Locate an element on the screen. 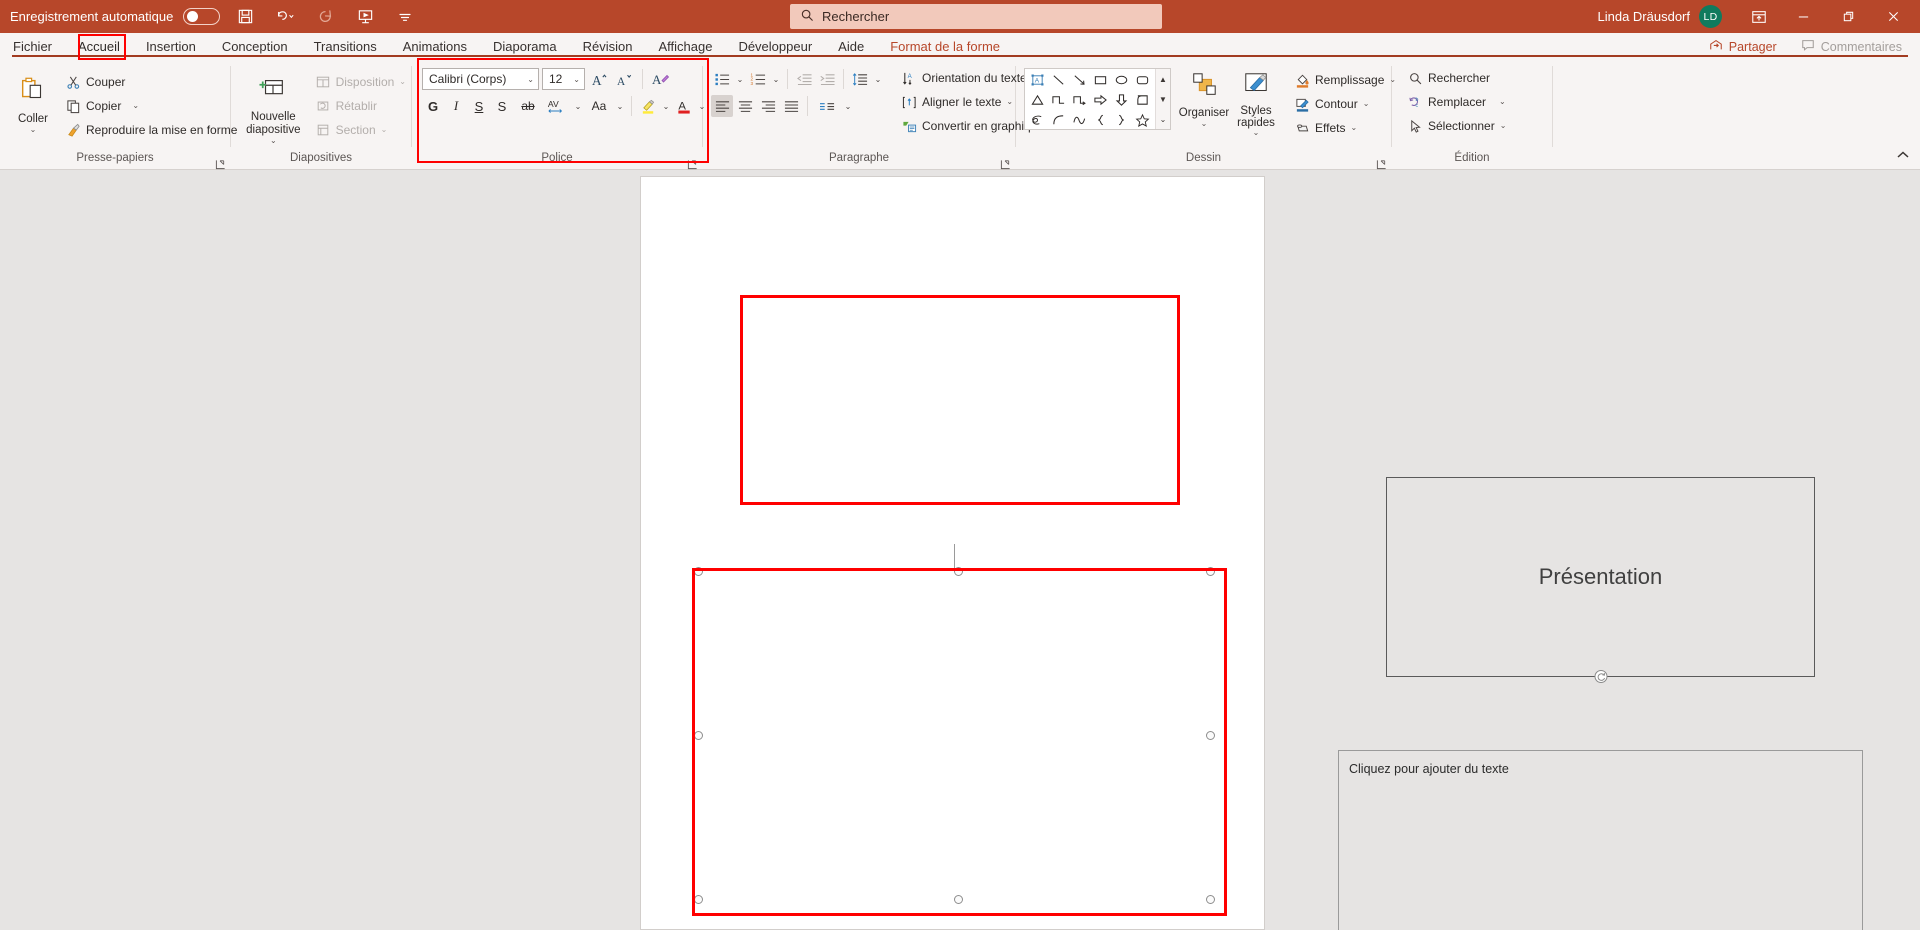 The width and height of the screenshot is (1920, 930). shape-curve-icon is located at coordinates (1058, 120).